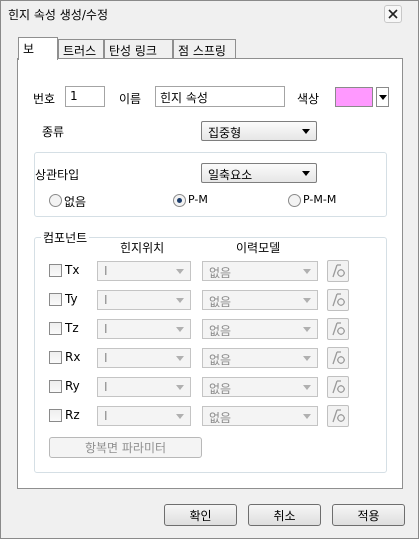  I want to click on radio-pm, so click(179, 200).